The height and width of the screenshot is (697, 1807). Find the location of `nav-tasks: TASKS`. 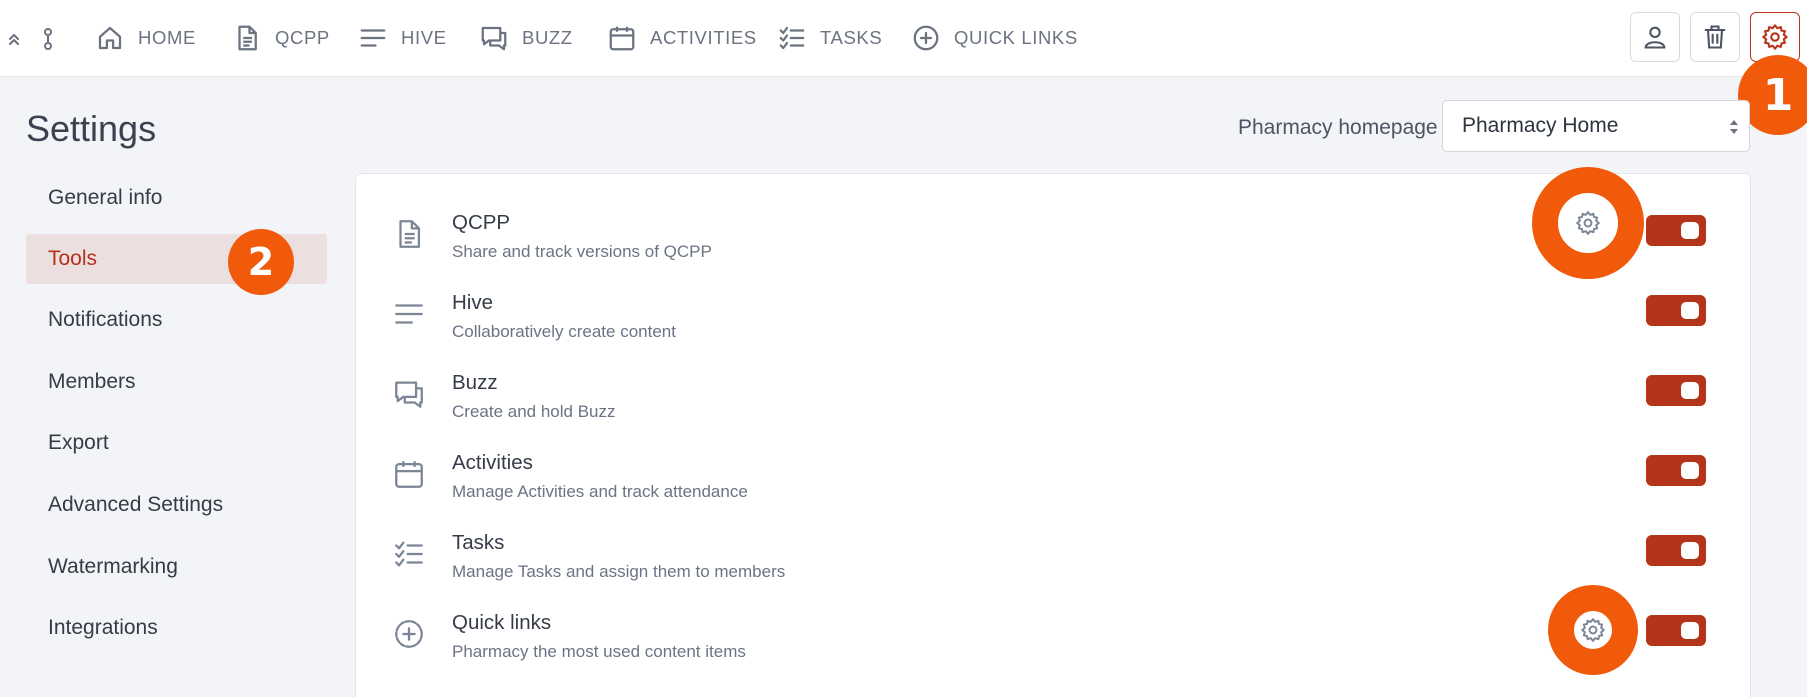

nav-tasks: TASKS is located at coordinates (829, 38).